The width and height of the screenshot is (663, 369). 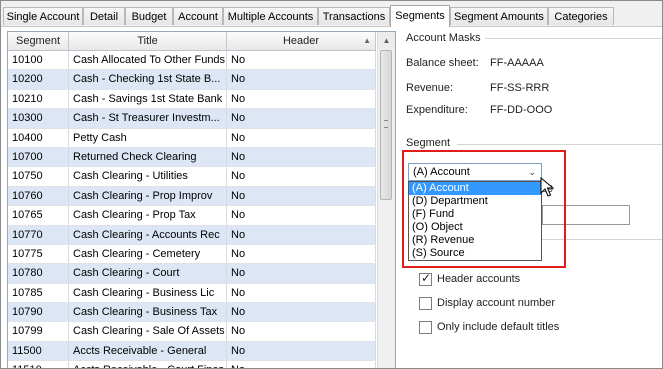 I want to click on vertical-scrollbar: ▲, so click(x=386, y=200).